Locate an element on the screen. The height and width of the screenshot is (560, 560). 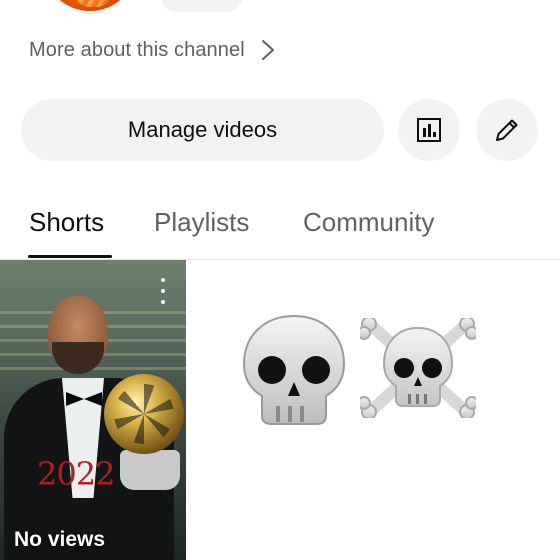
more-about-label: More about this channel is located at coordinates (137, 49).